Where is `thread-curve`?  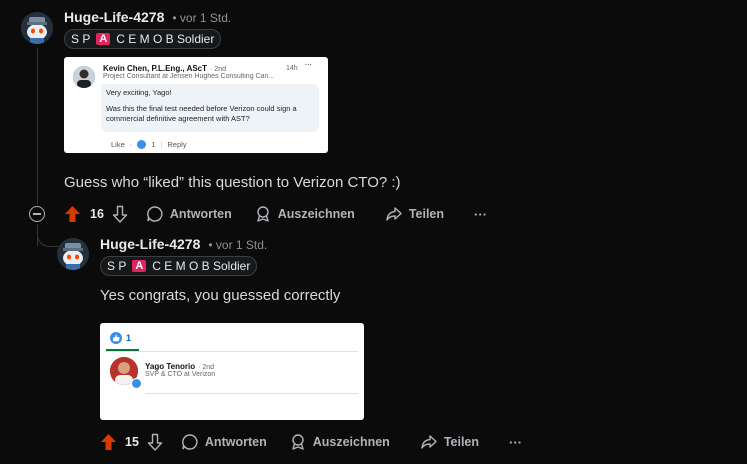 thread-curve is located at coordinates (47, 238).